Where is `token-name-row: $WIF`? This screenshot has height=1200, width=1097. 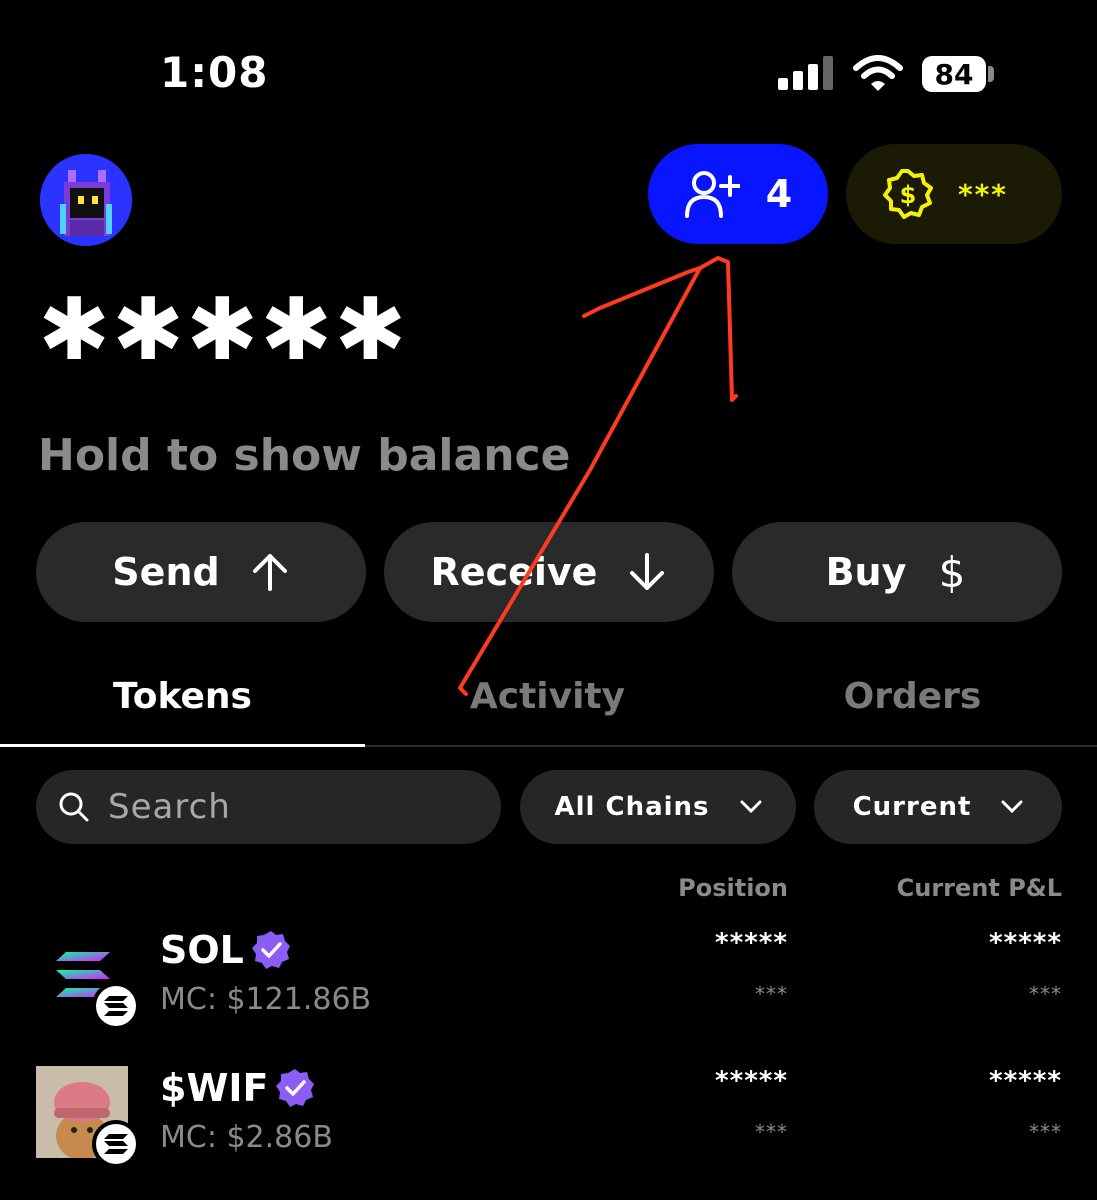
token-name-row: $WIF is located at coordinates (238, 1088).